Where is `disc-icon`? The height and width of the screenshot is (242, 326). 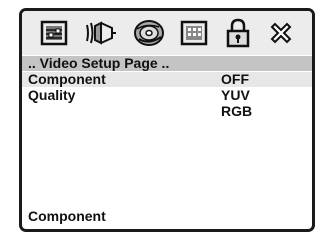 disc-icon is located at coordinates (149, 33).